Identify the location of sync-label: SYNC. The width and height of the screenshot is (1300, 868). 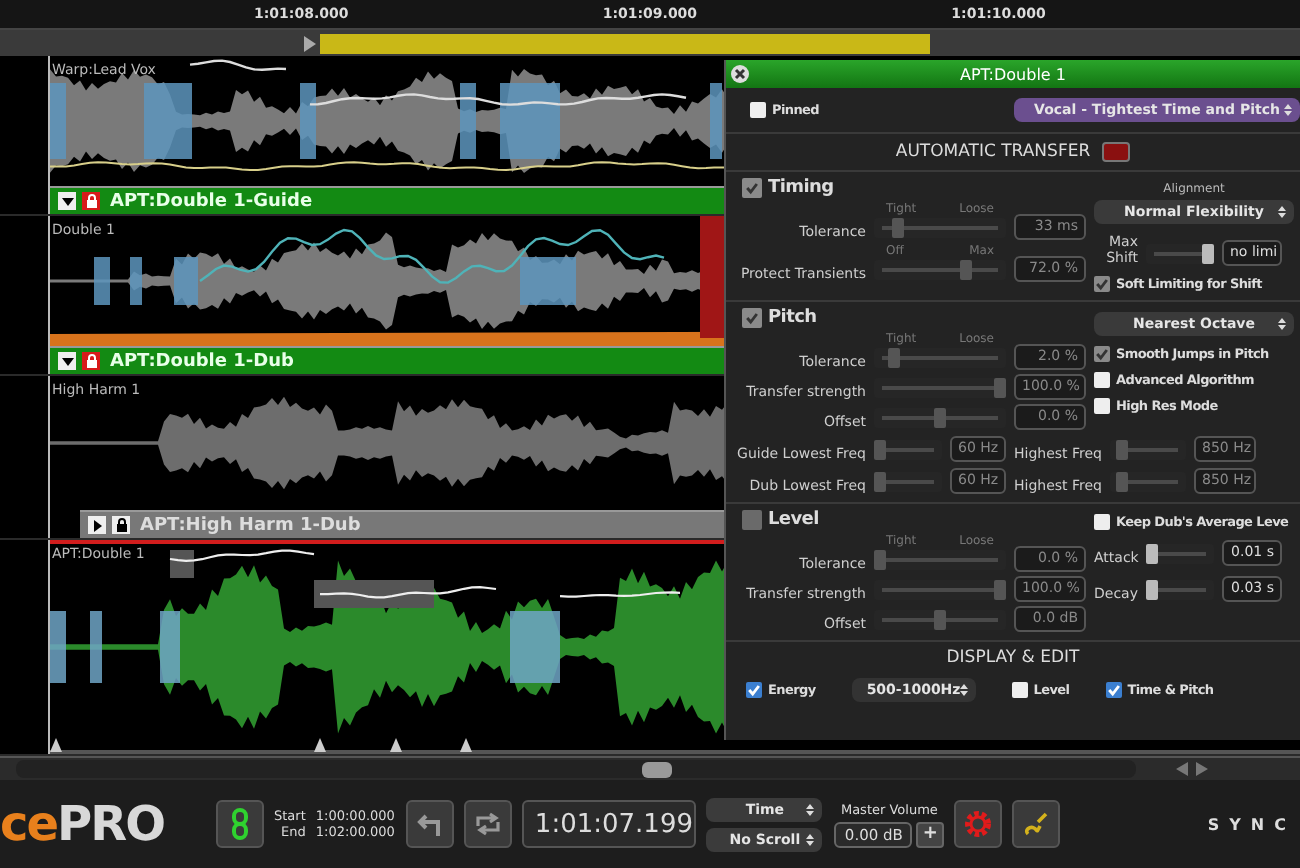
(1251, 824).